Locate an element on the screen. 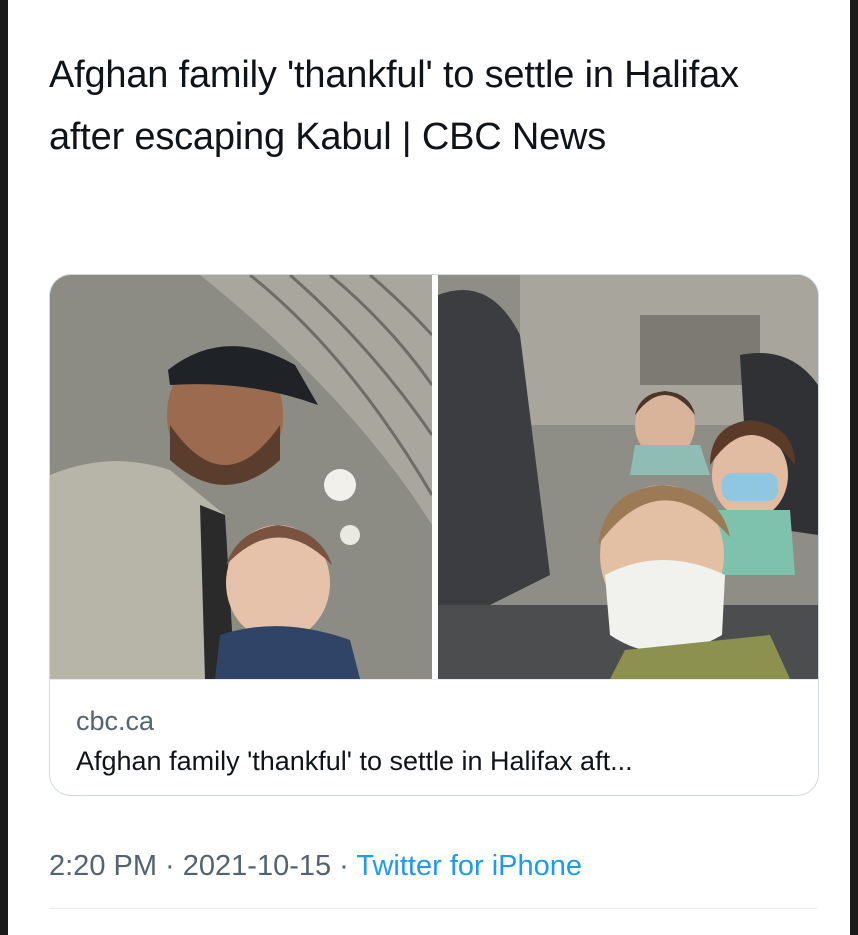  divider is located at coordinates (433, 908).